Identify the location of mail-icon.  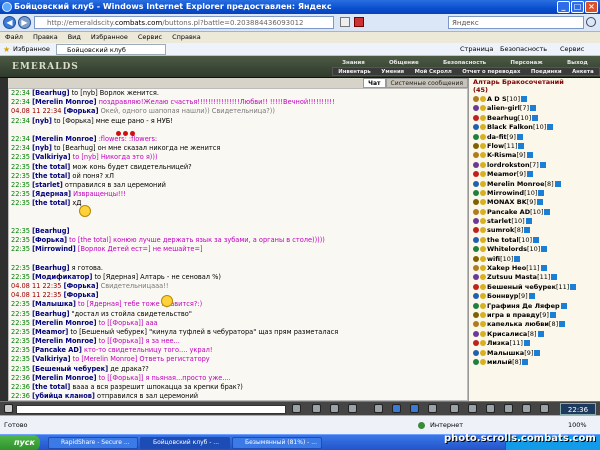
(526, 408).